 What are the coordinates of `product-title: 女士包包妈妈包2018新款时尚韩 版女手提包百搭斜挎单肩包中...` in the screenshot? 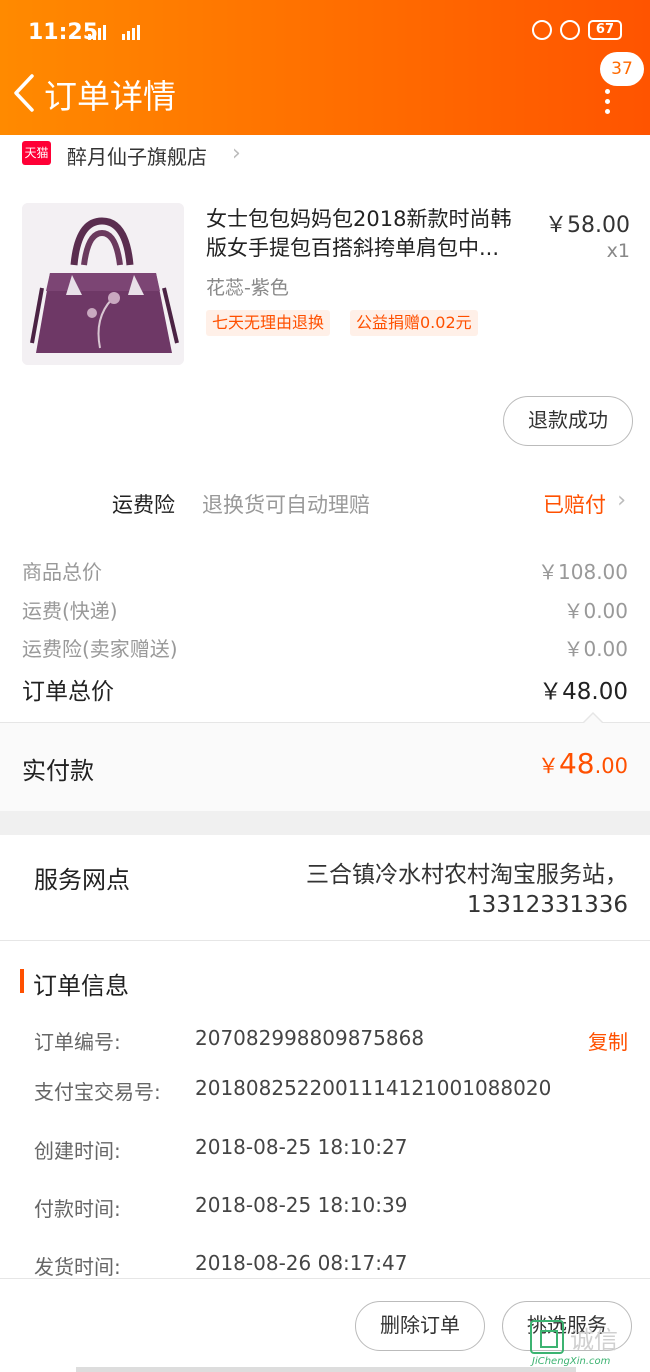 It's located at (366, 234).